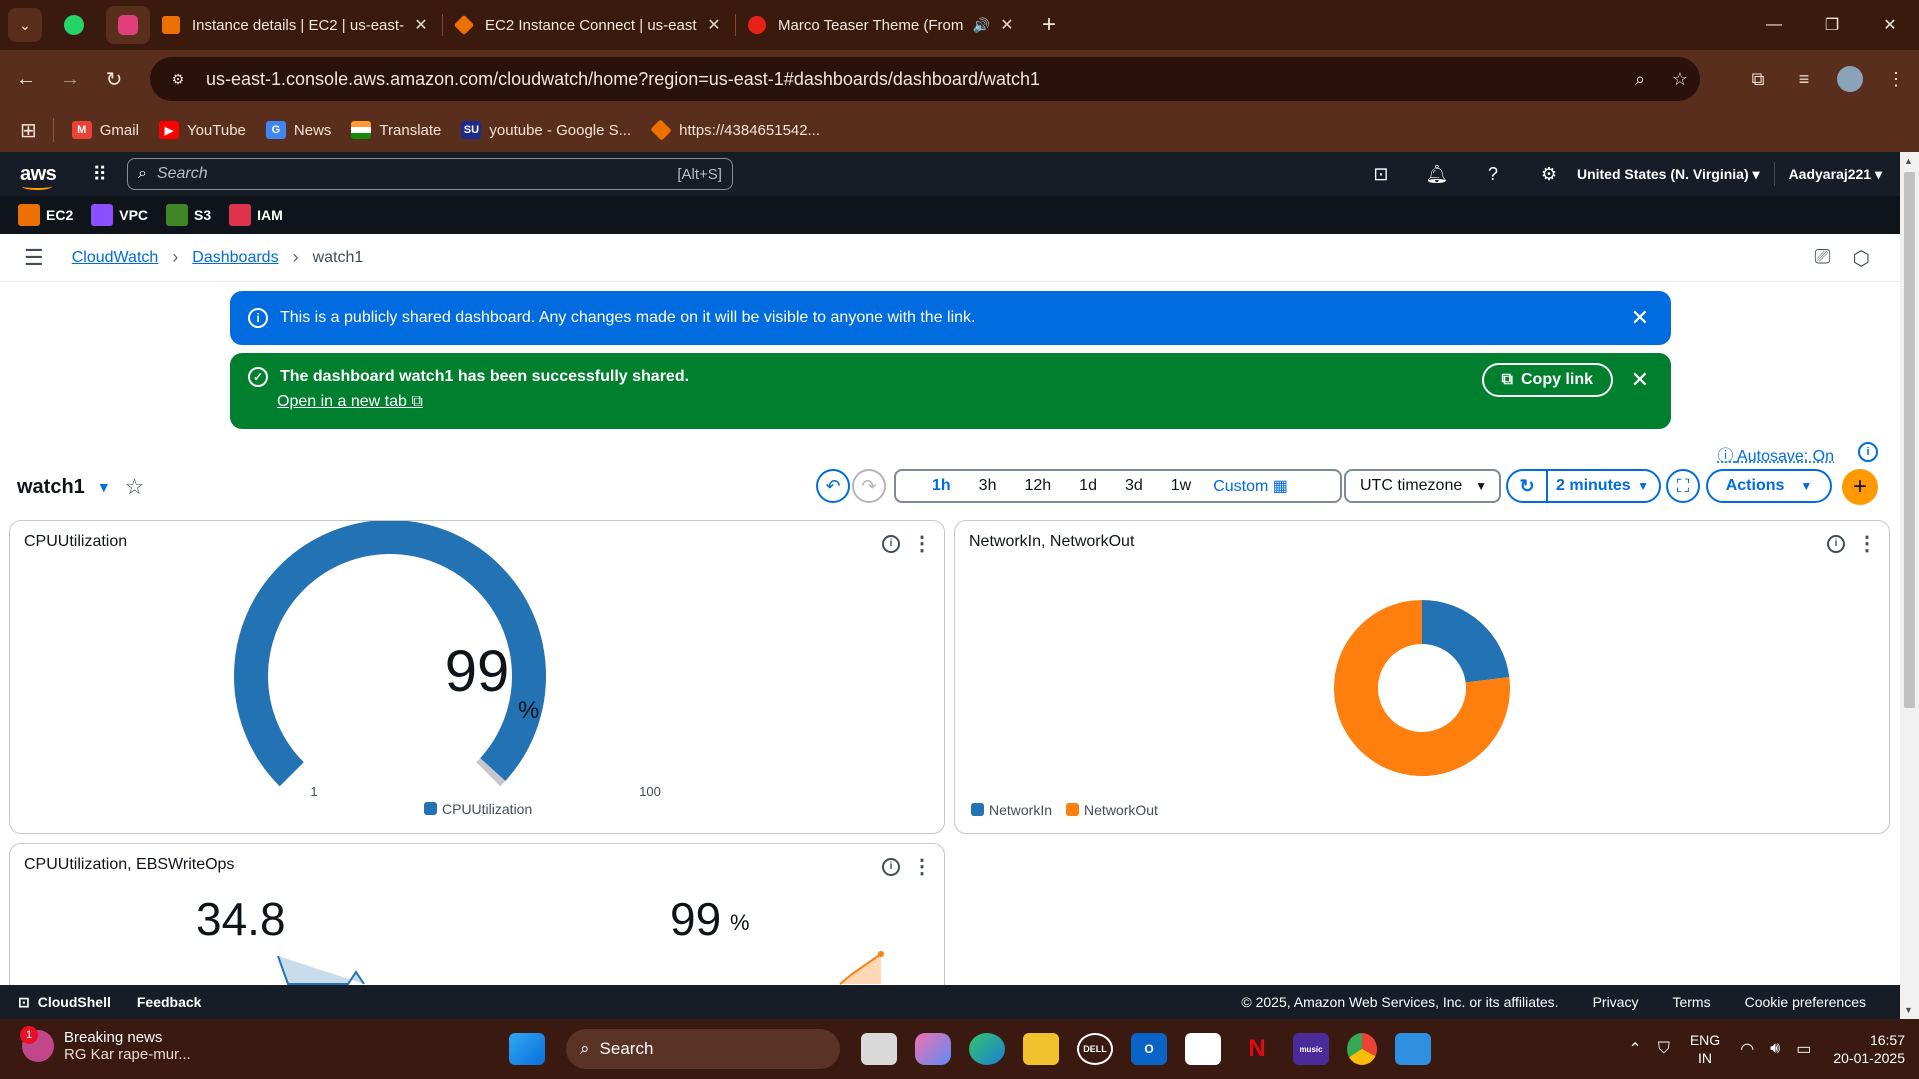 Image resolution: width=1919 pixels, height=1079 pixels. Describe the element at coordinates (1011, 810) in the screenshot. I see `legend-item-networkin: NetworkIn` at that location.